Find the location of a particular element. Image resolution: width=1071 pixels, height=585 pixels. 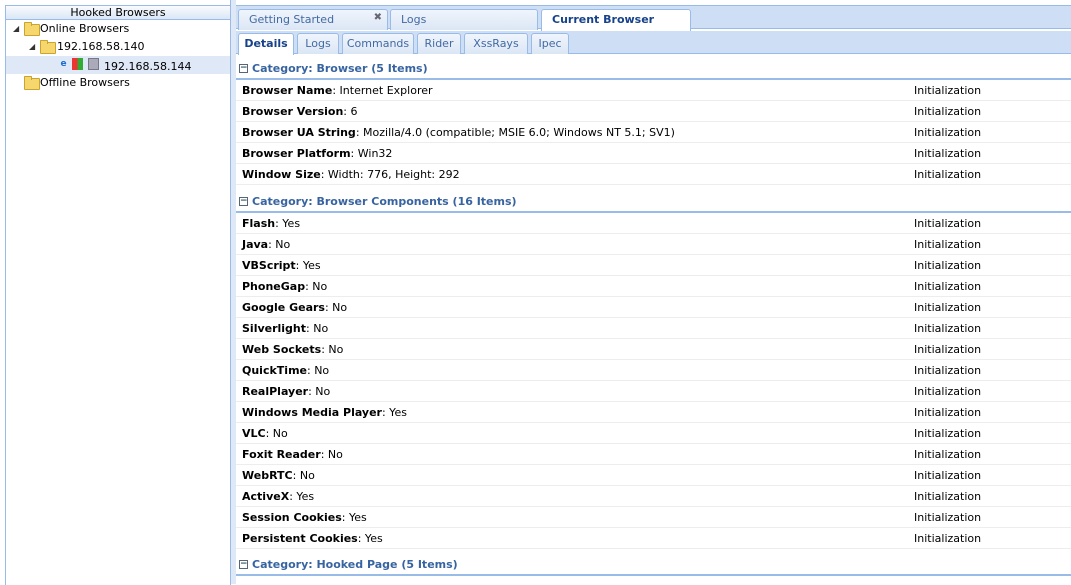

tree-node-hooked-browser: e 192.168.58.144 is located at coordinates (118, 65).